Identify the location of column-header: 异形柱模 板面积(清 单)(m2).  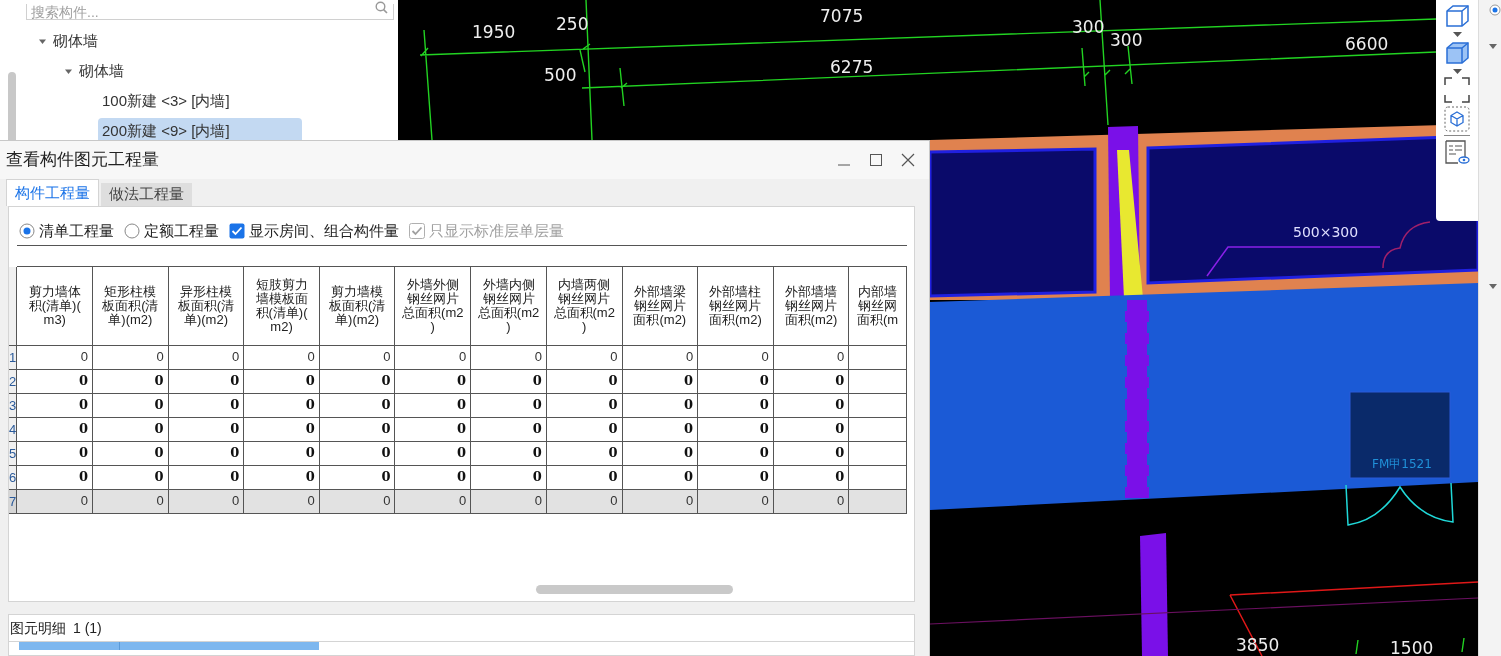
(206, 305).